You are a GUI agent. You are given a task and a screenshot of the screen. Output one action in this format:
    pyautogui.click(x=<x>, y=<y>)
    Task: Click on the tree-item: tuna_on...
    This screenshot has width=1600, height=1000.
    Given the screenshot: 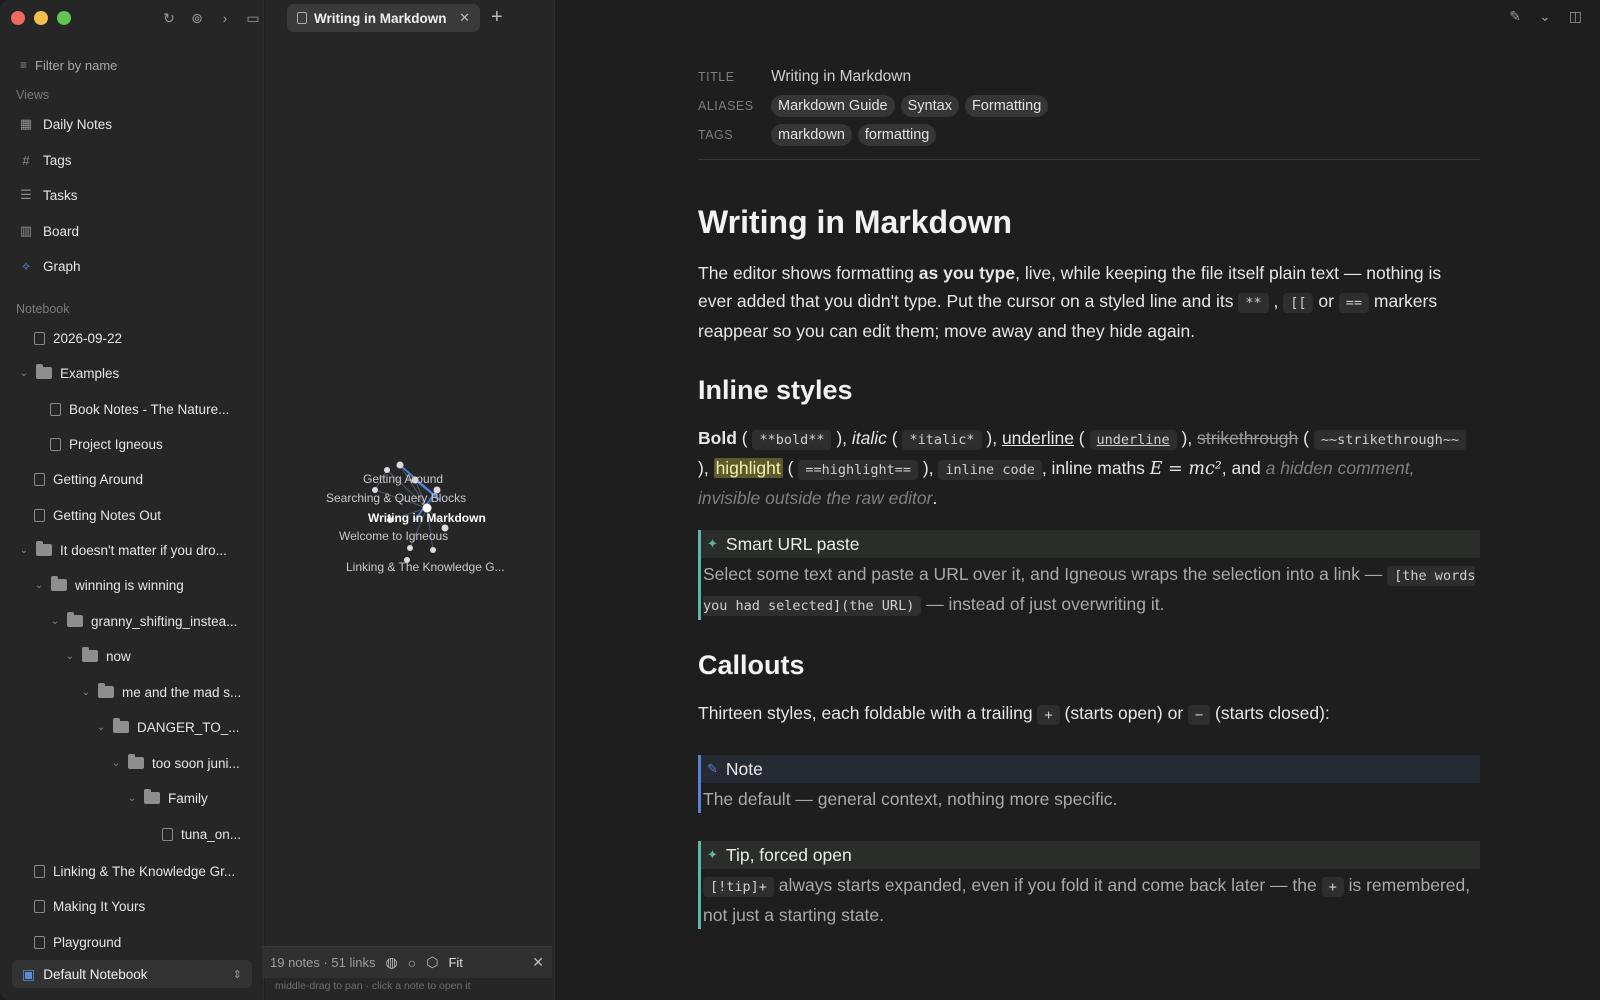 What is the action you would take?
    pyautogui.click(x=201, y=834)
    